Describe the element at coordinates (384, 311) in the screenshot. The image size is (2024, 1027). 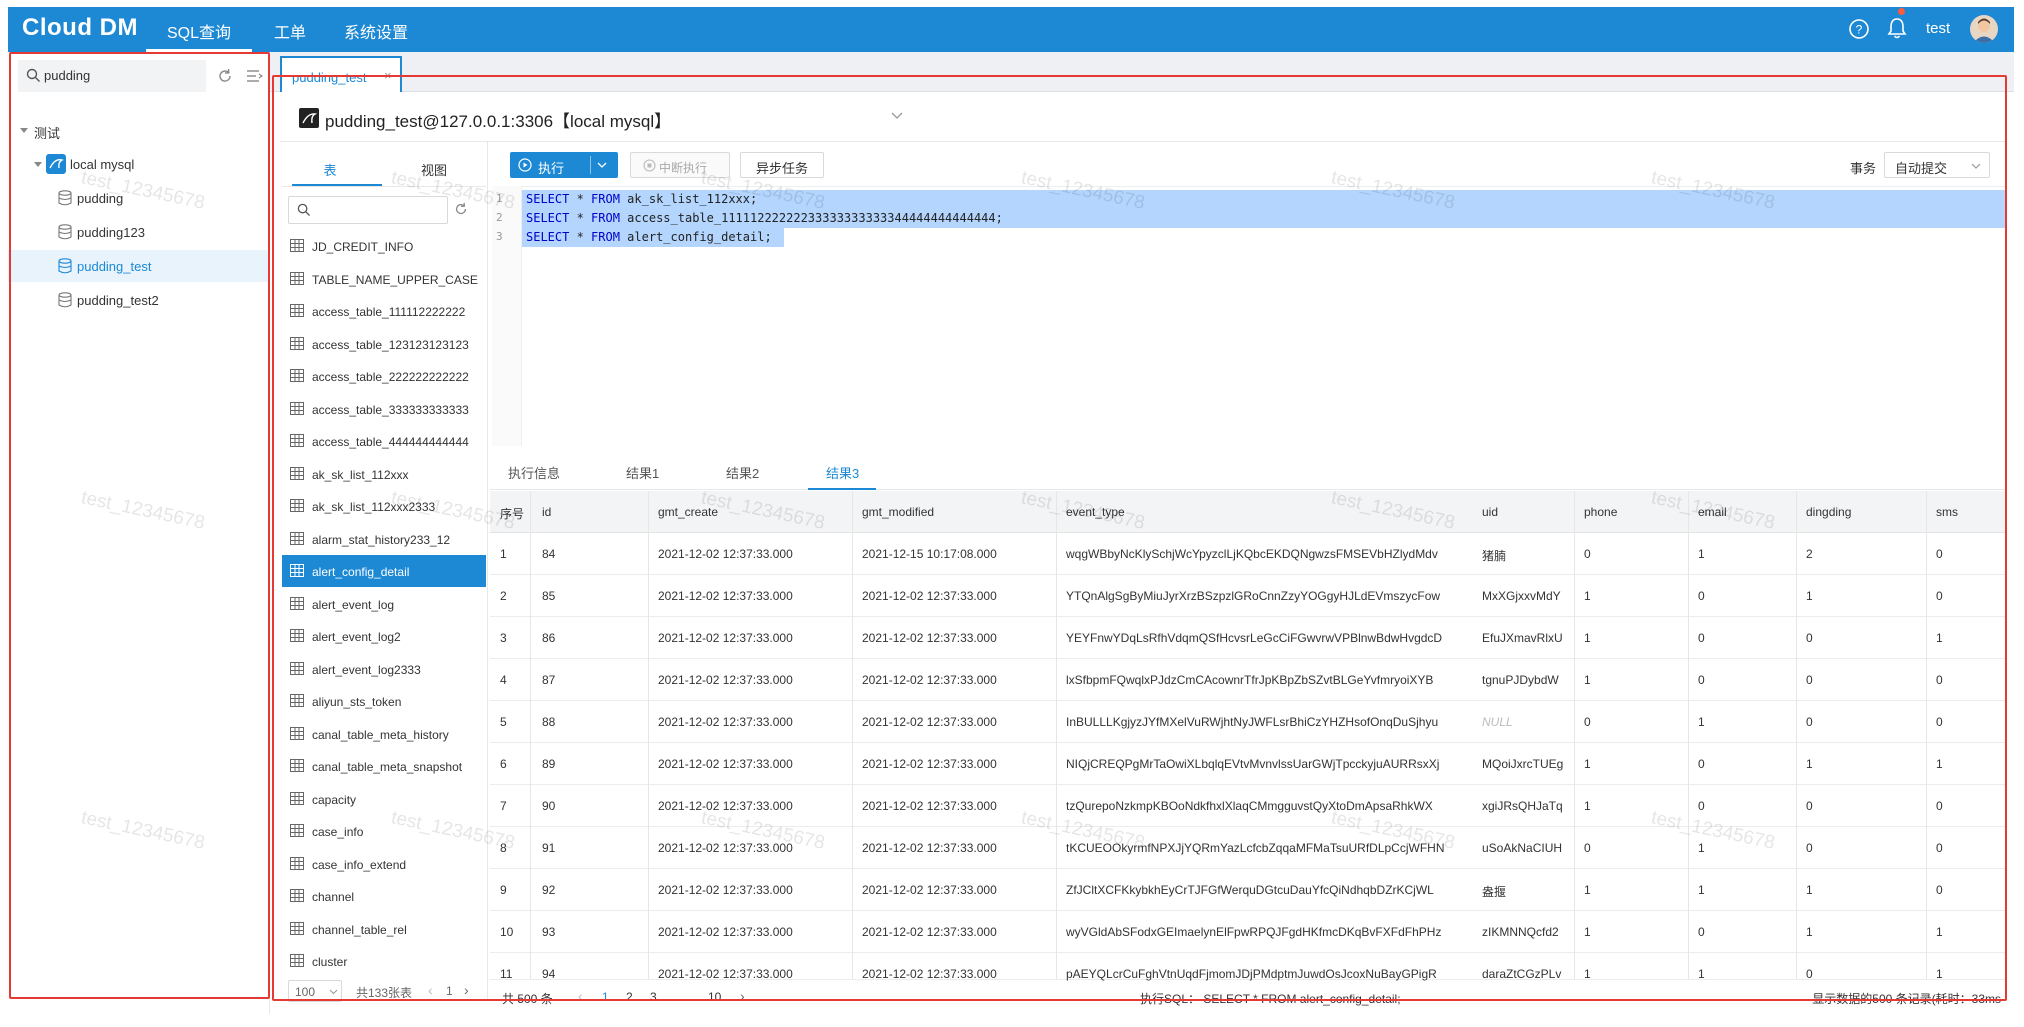
I see `table-item: access_table_111112222222` at that location.